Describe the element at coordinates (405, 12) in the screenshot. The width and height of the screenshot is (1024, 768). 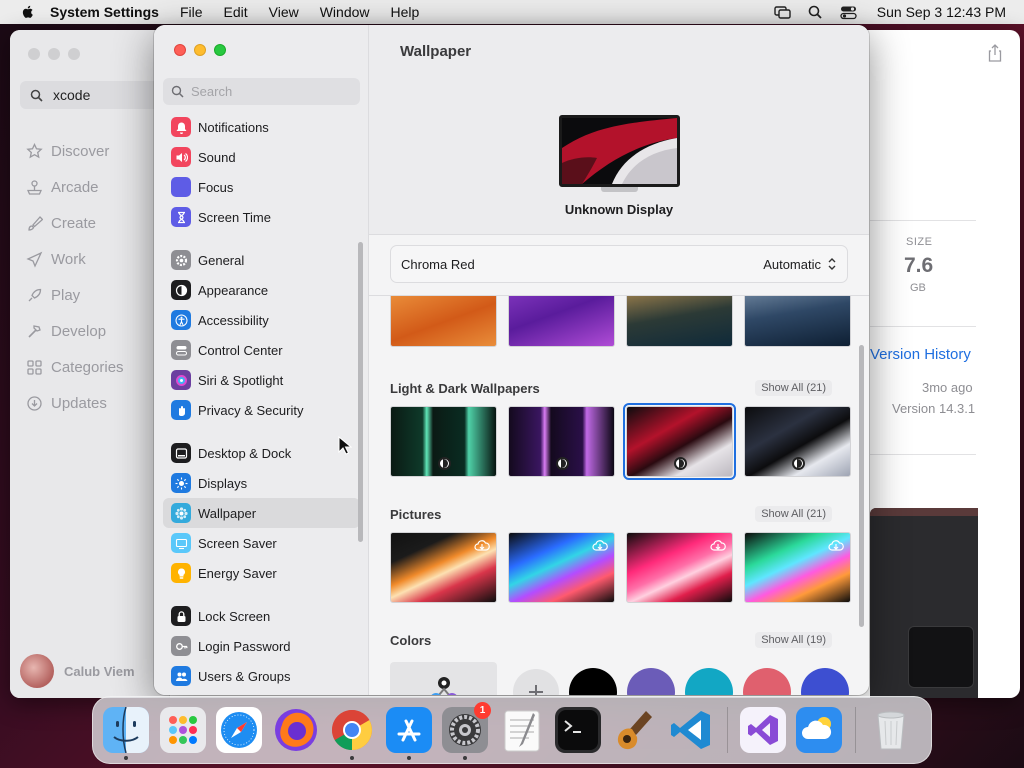
I see `menu-help: Help` at that location.